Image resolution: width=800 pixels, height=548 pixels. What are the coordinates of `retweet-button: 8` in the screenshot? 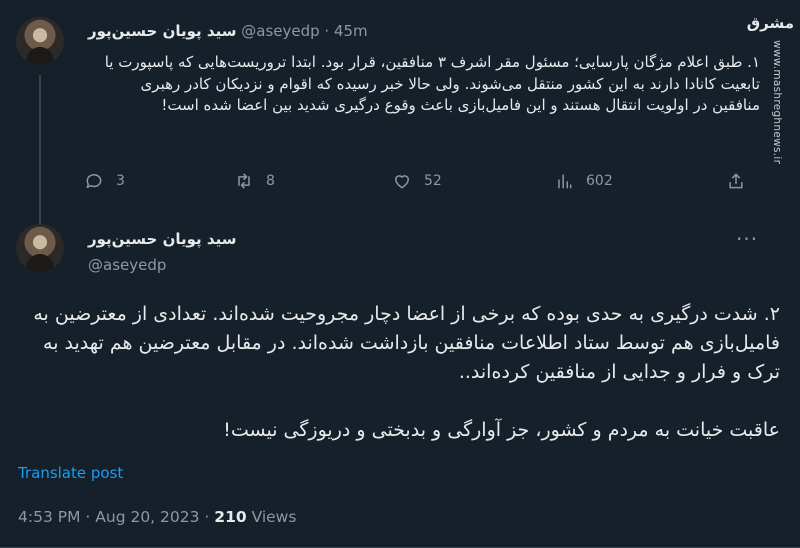 It's located at (254, 181).